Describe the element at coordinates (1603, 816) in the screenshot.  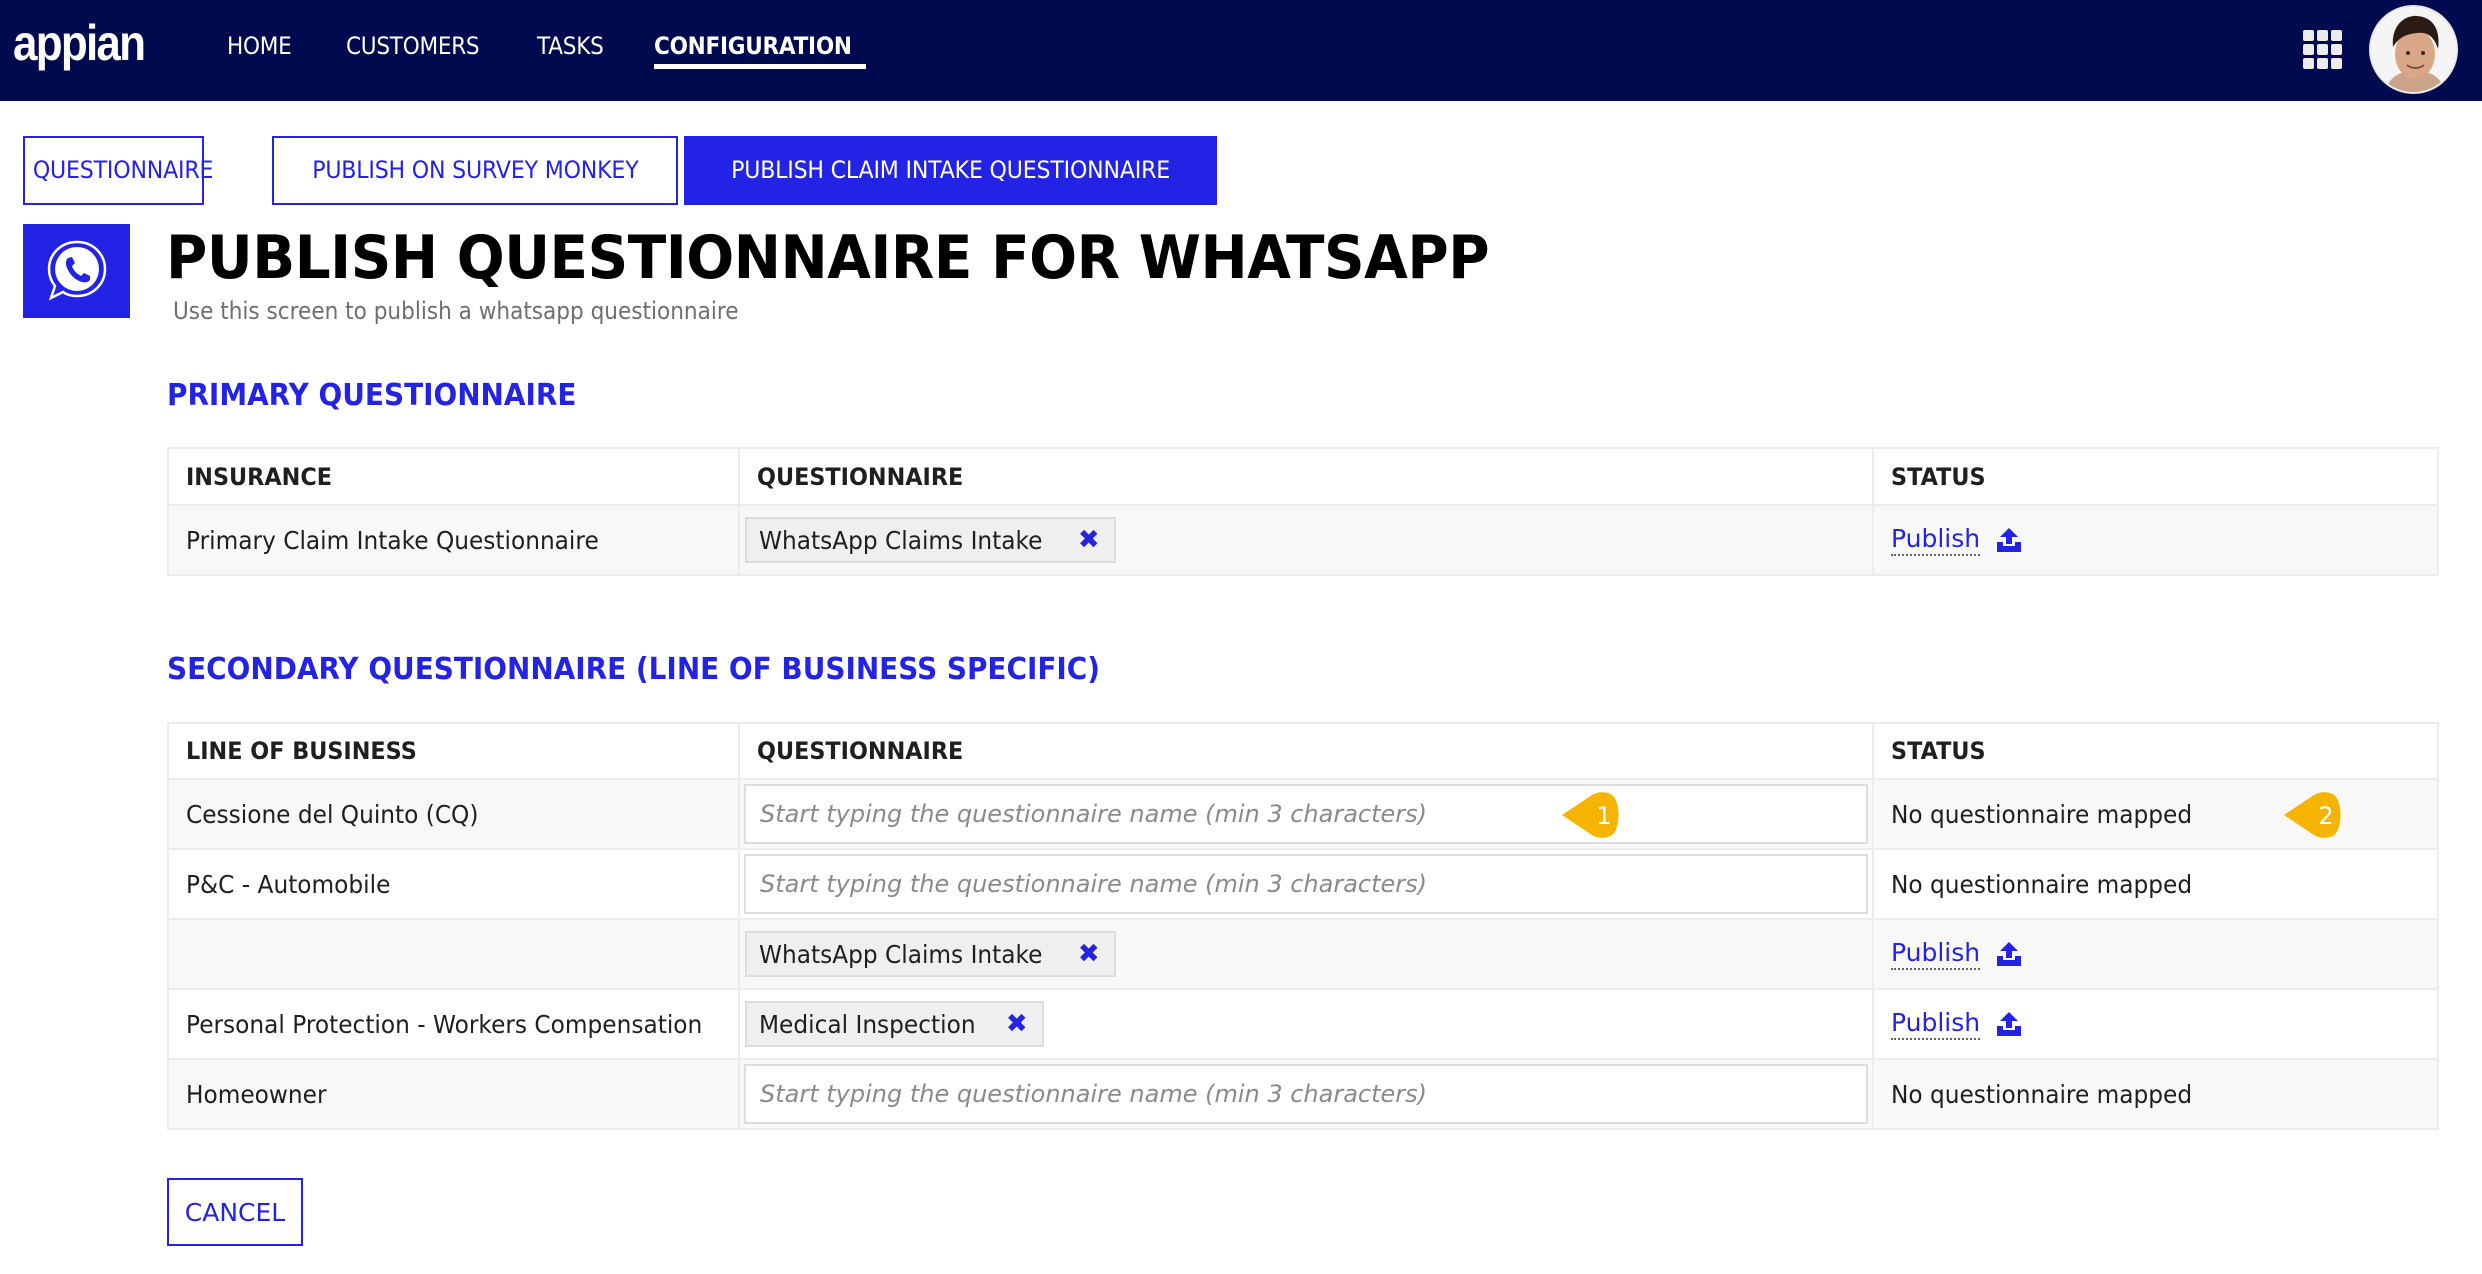
I see `svg-text: 1` at that location.